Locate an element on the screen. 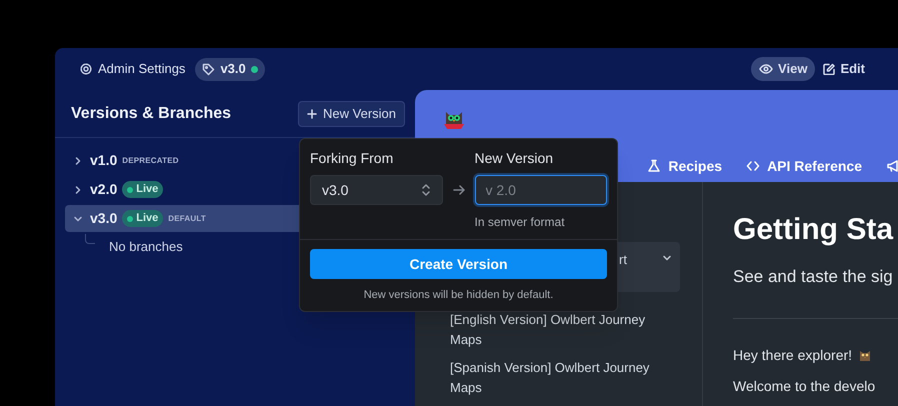 Image resolution: width=898 pixels, height=406 pixels. note-text: New versions will be hidden by default. is located at coordinates (459, 295).